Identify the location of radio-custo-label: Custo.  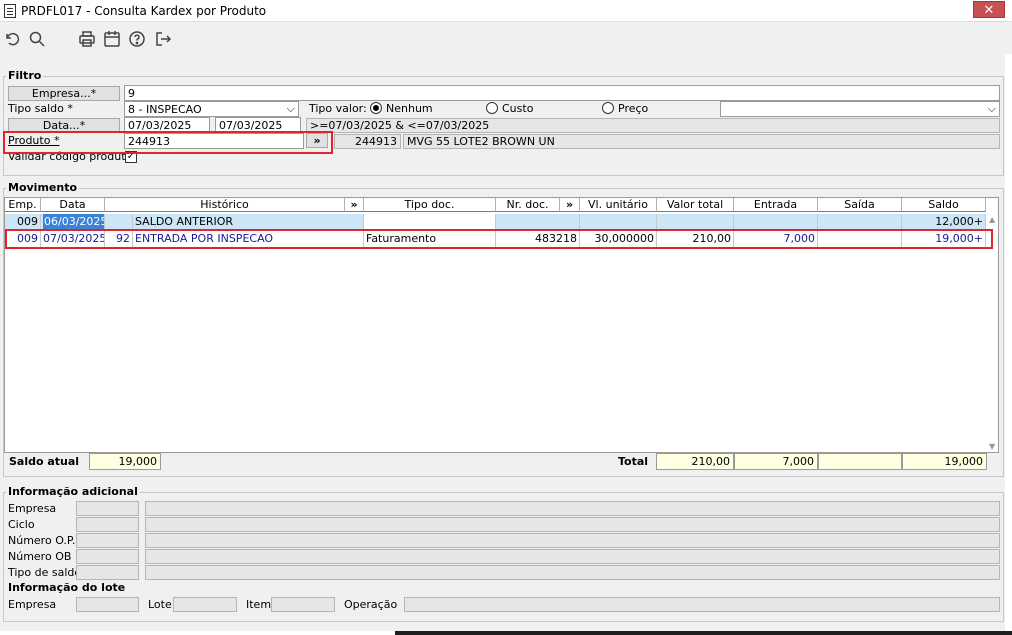
(518, 108).